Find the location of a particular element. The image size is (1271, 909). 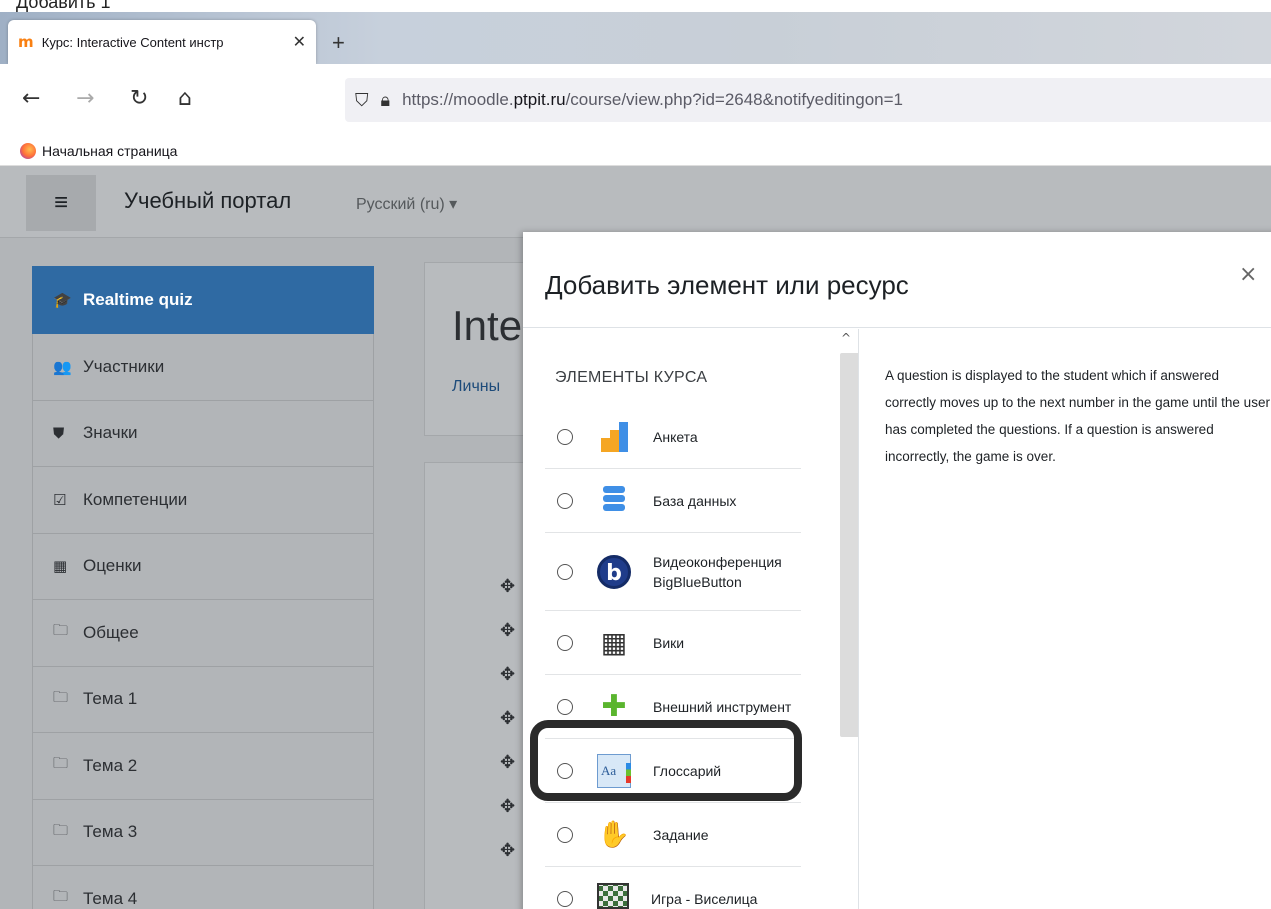

sidebar-item: ▦ Оценки is located at coordinates (203, 566).